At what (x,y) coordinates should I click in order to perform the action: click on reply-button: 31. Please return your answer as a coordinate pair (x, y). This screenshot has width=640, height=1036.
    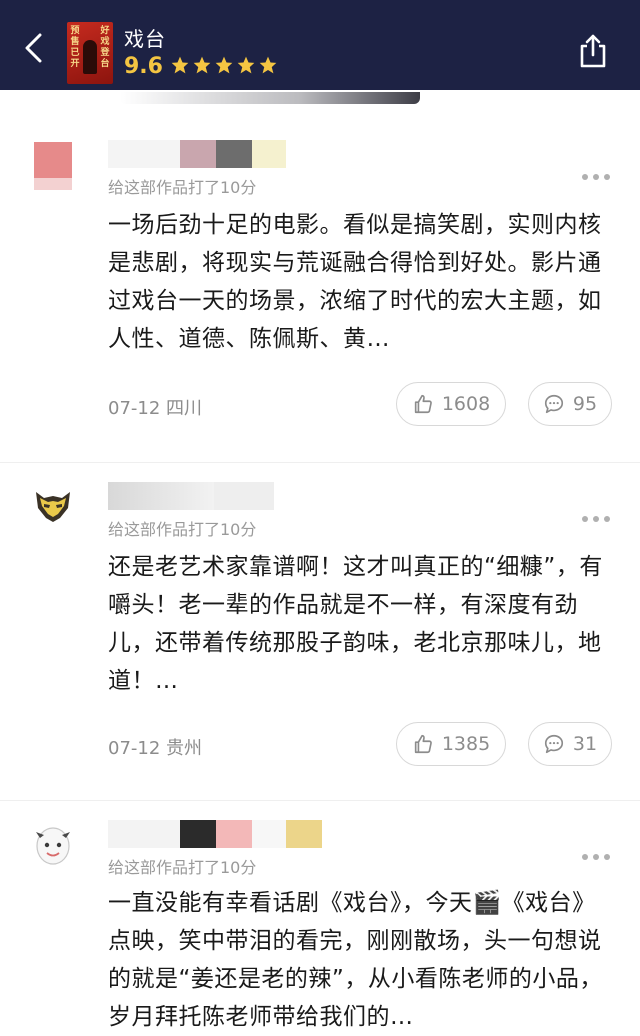
    Looking at the image, I should click on (570, 744).